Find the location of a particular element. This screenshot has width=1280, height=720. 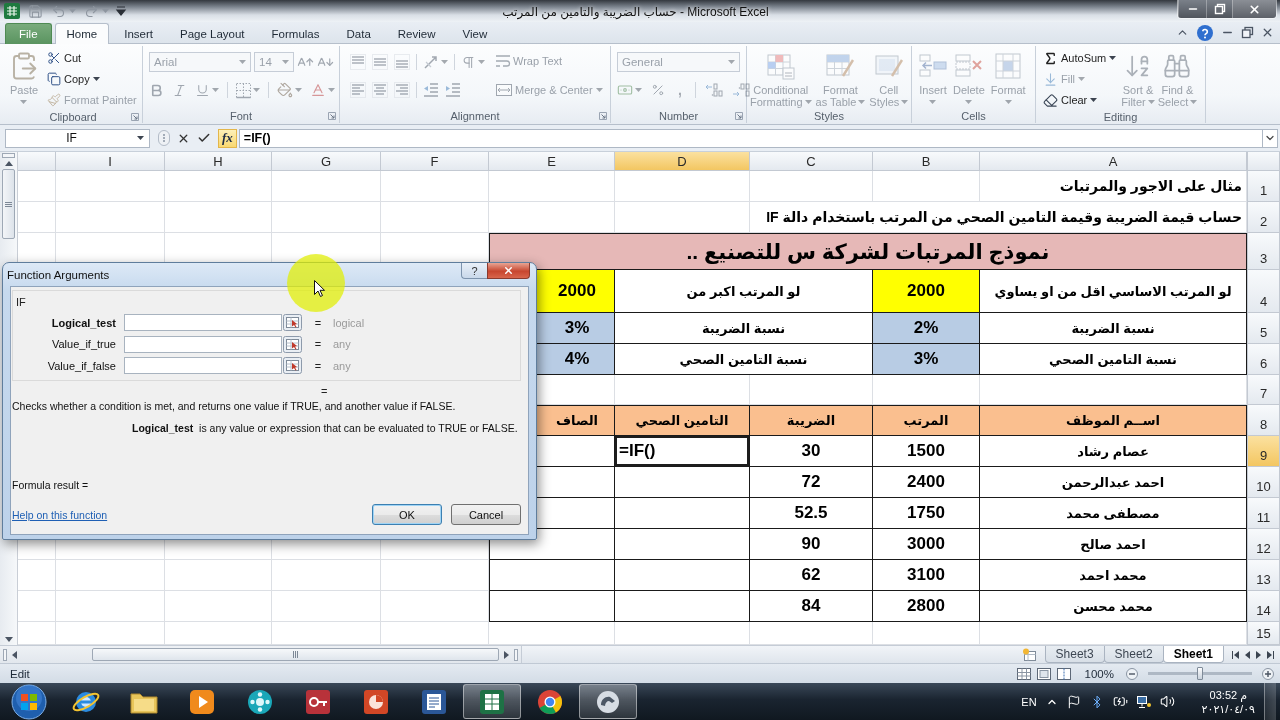

function-description: Checks whether a condition is met, and returns one value if TRUE, and another value if FALSE. is located at coordinates (234, 405).